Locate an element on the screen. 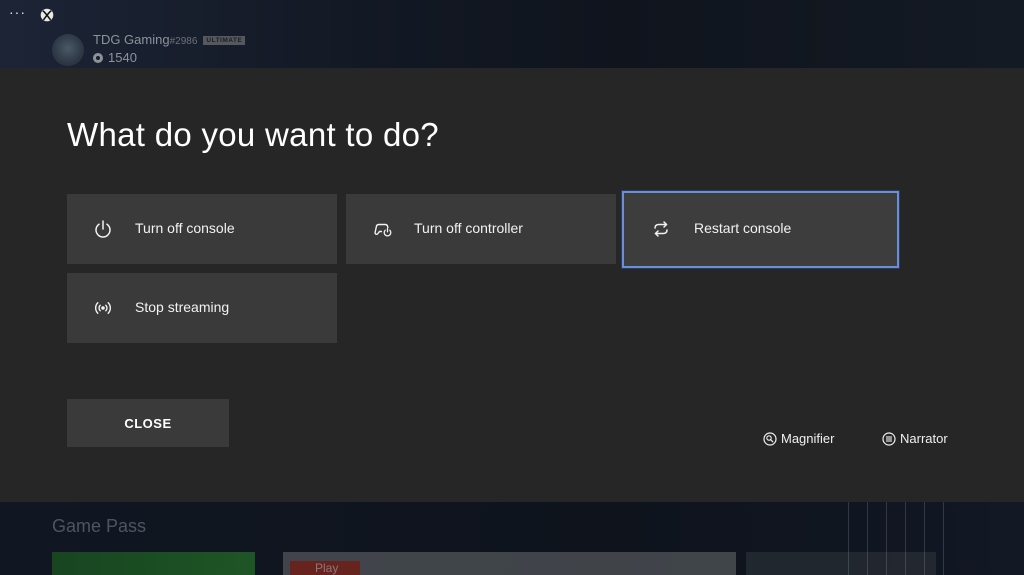 This screenshot has height=575, width=1024. turn-off-controller-label: Turn off controller is located at coordinates (468, 228).